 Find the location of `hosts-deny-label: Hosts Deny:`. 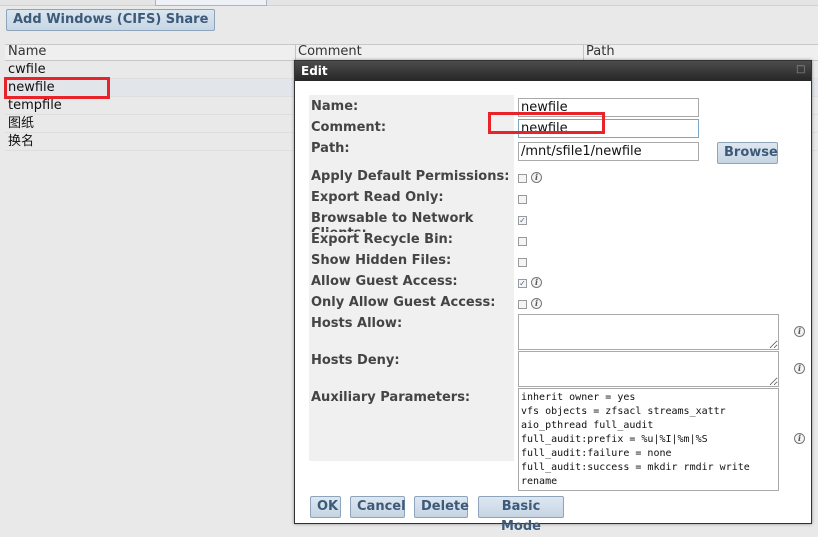

hosts-deny-label: Hosts Deny: is located at coordinates (411, 360).